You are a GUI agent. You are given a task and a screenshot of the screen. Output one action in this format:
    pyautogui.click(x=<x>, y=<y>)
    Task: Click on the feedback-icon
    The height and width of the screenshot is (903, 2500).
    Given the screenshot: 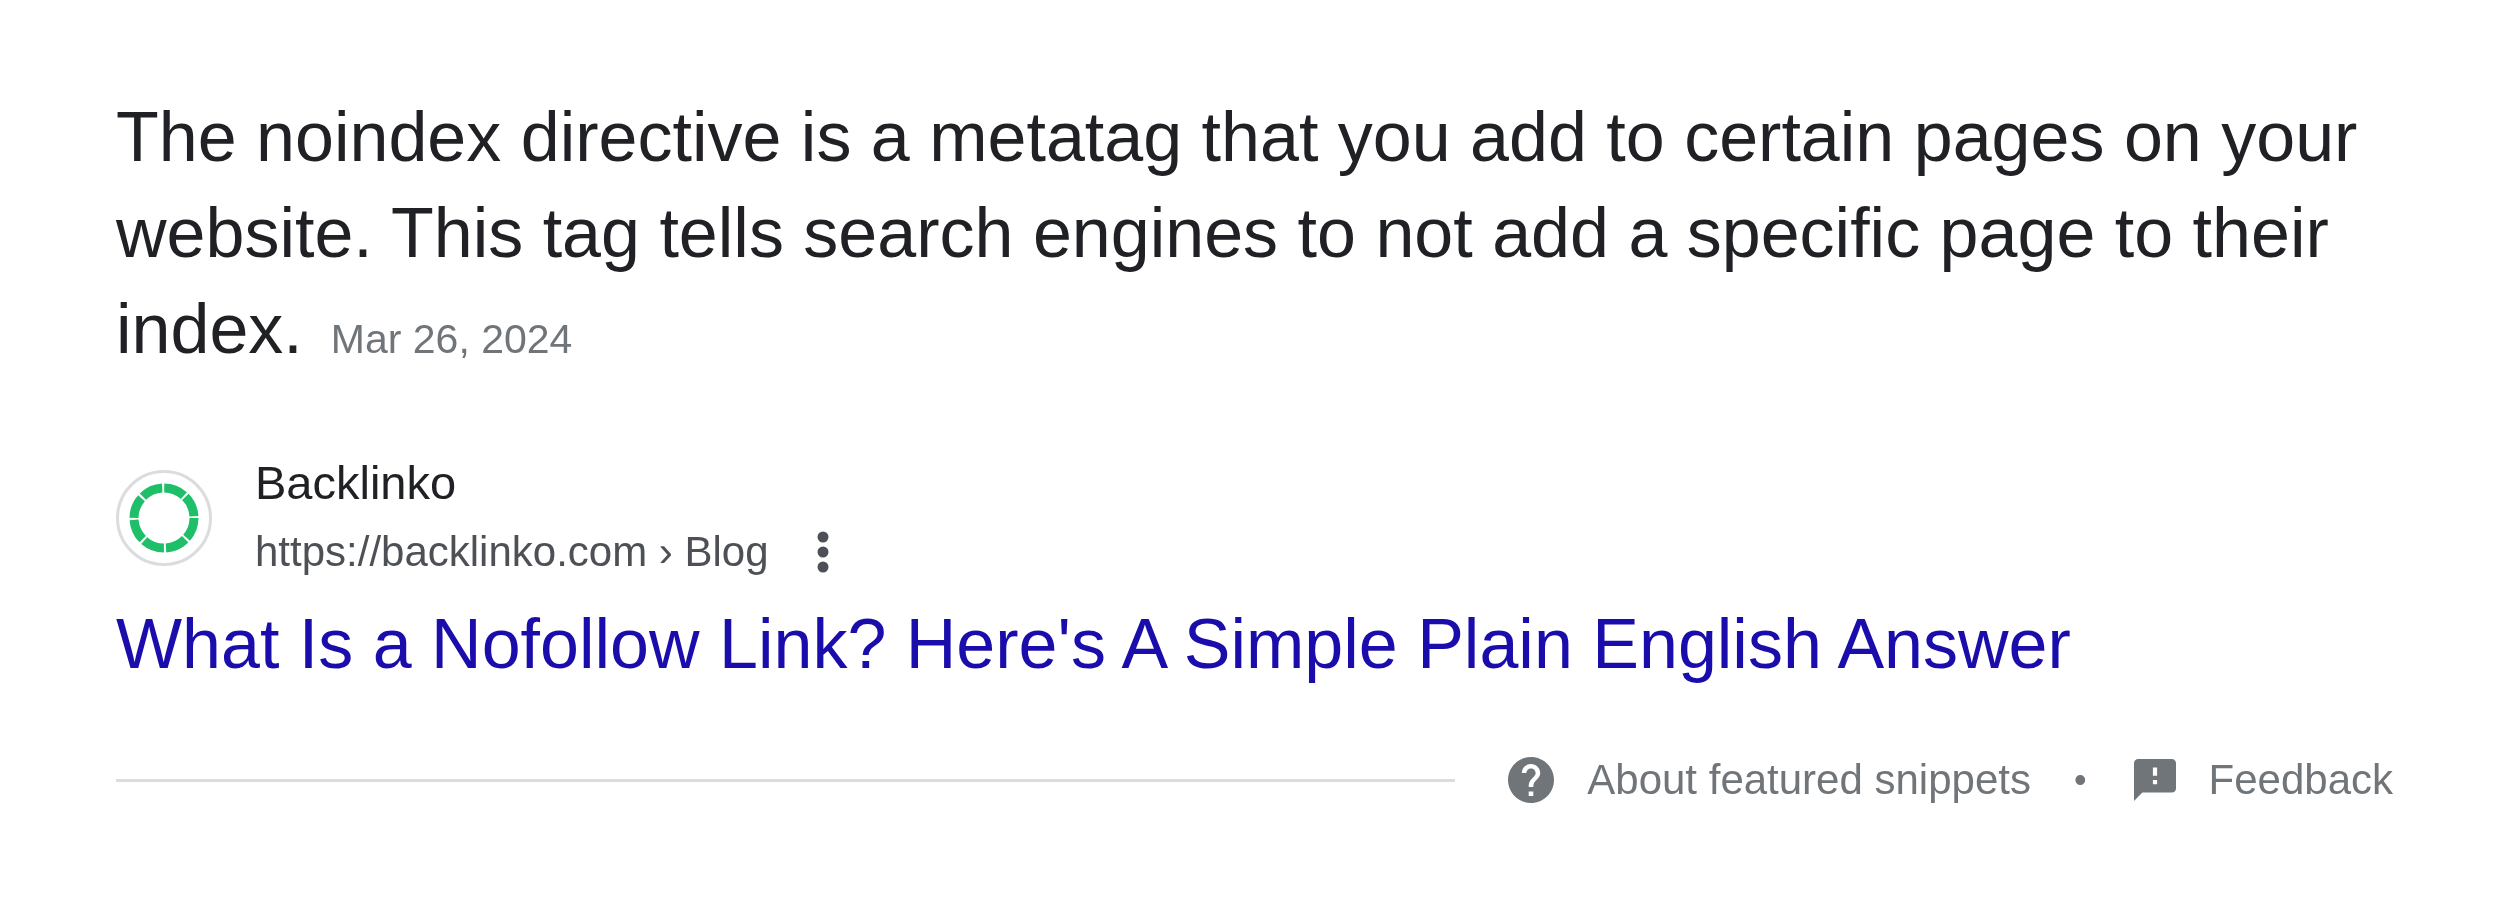 What is the action you would take?
    pyautogui.click(x=2154, y=780)
    